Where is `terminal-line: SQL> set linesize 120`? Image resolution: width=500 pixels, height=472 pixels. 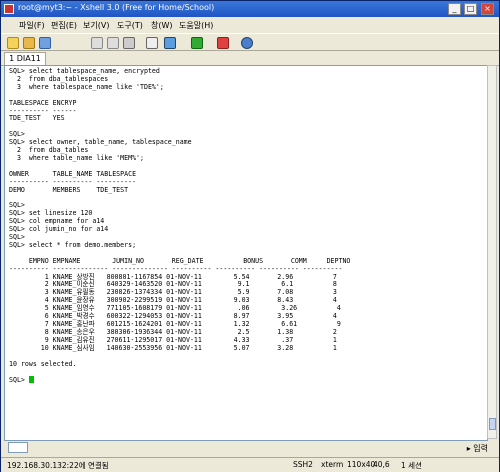
terminal-line: SQL> set linesize 120 is located at coordinates (51, 213).